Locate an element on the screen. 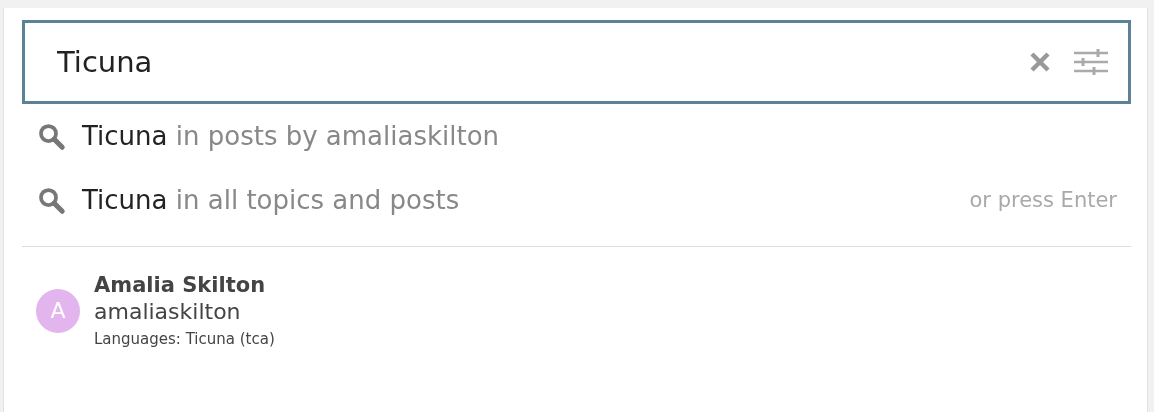 The image size is (1154, 412). avatar: A is located at coordinates (58, 310).